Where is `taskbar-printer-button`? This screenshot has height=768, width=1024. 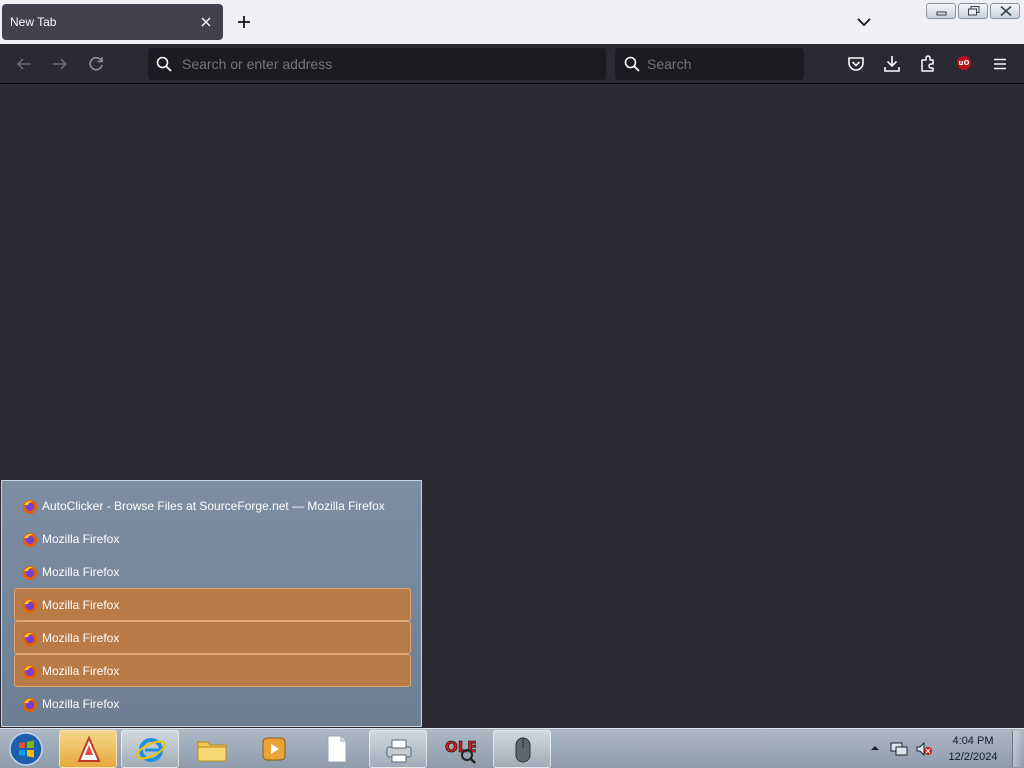 taskbar-printer-button is located at coordinates (398, 749).